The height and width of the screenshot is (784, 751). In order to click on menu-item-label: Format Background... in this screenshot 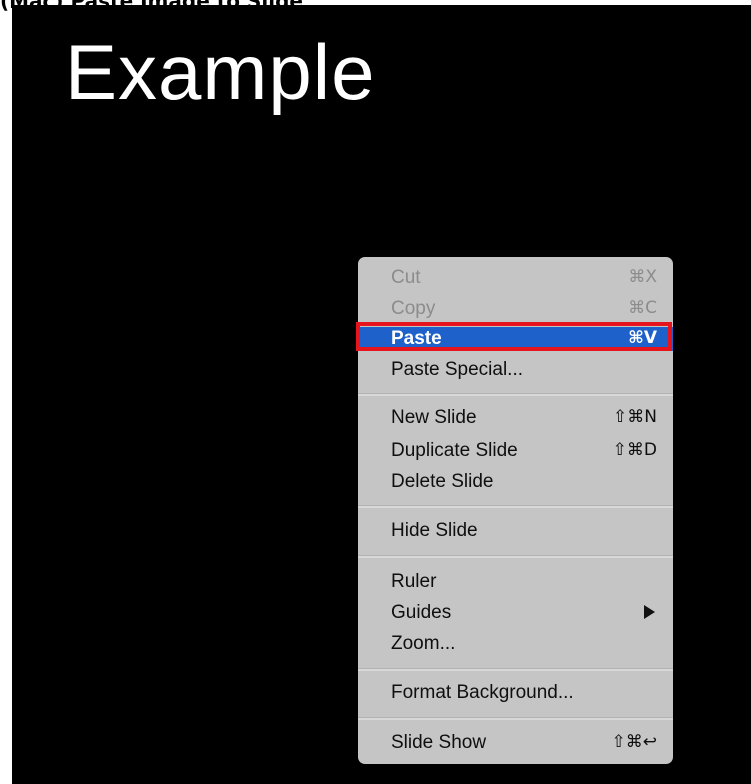, I will do `click(482, 692)`.